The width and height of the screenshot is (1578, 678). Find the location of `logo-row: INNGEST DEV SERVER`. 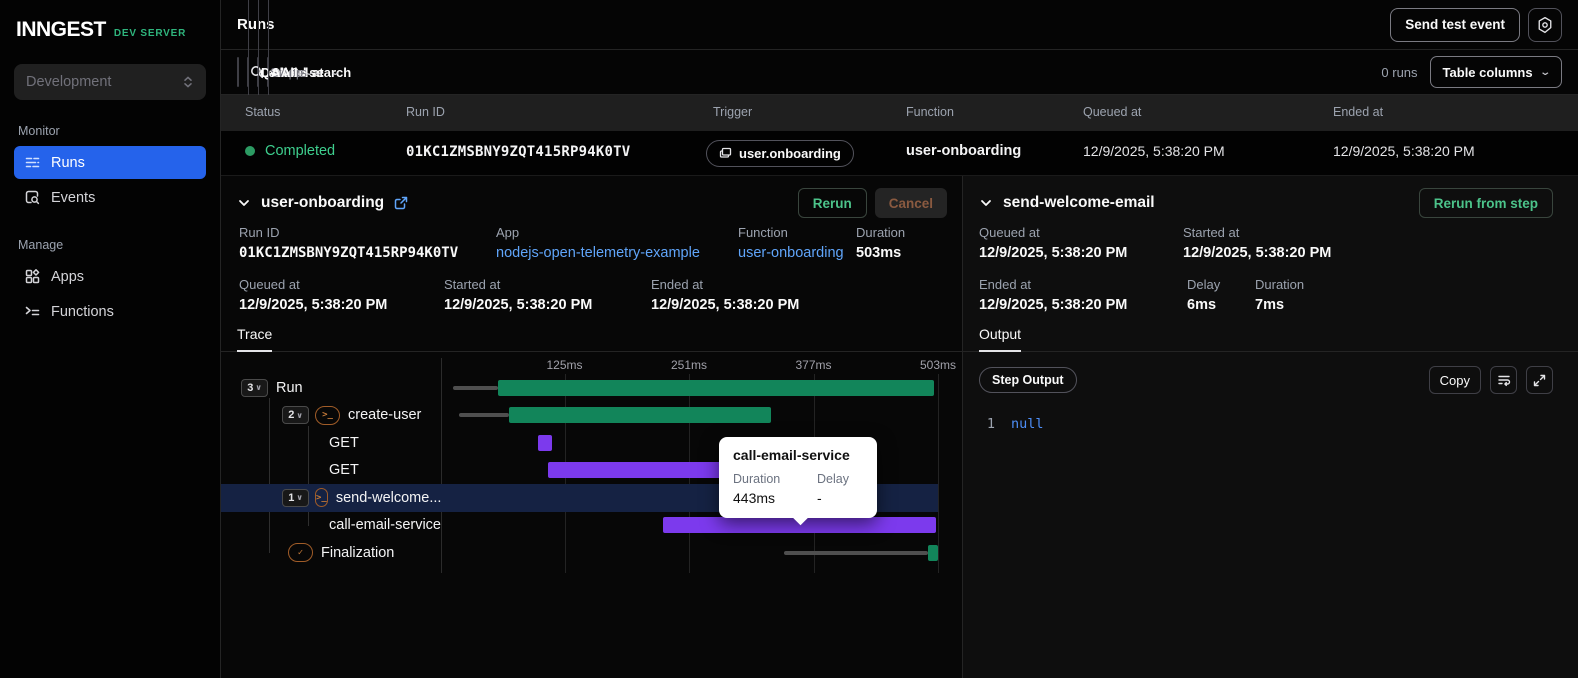

logo-row: INNGEST DEV SERVER is located at coordinates (110, 30).